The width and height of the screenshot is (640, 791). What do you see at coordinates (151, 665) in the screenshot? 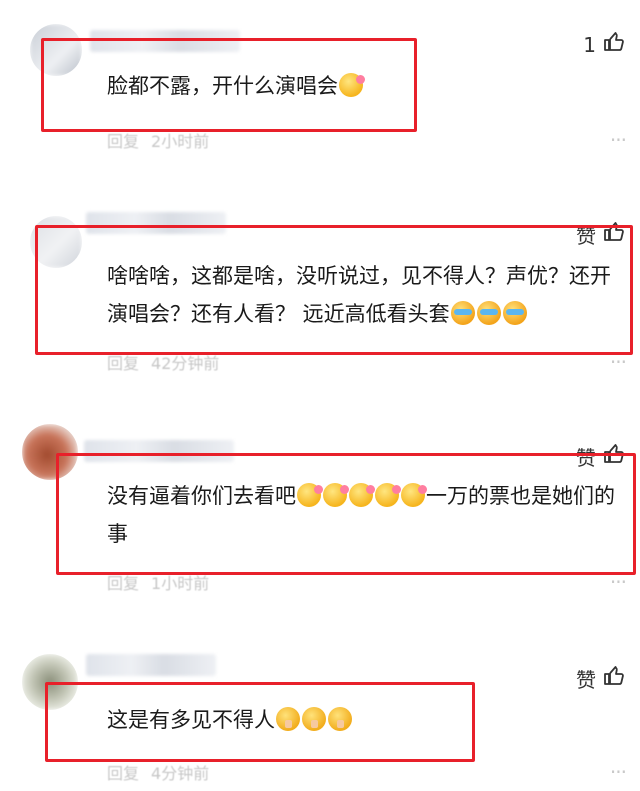
I see `username-blurred` at bounding box center [151, 665].